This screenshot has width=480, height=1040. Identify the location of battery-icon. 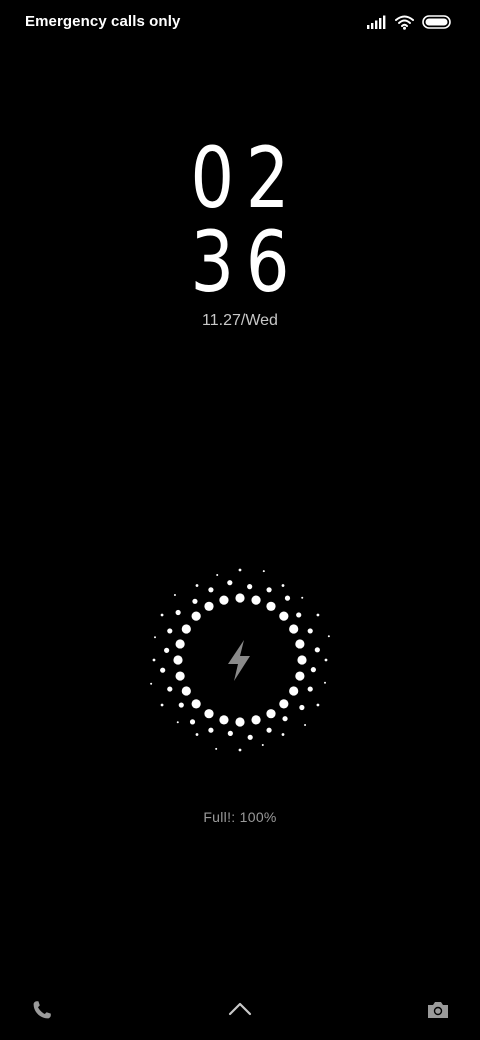
(436, 22).